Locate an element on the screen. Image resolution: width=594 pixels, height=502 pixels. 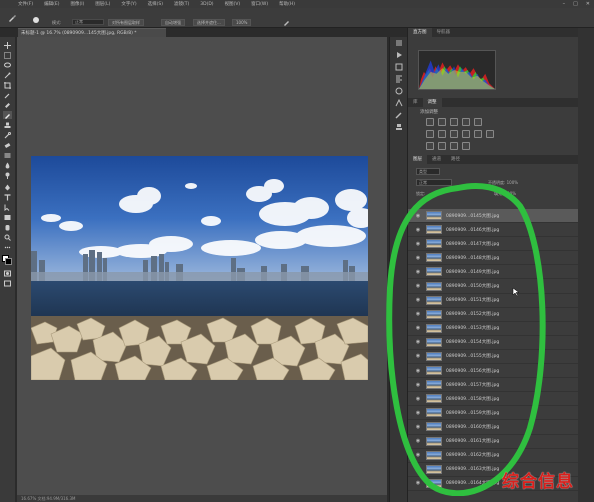
close-icon: ✕ is located at coordinates (588, 4).